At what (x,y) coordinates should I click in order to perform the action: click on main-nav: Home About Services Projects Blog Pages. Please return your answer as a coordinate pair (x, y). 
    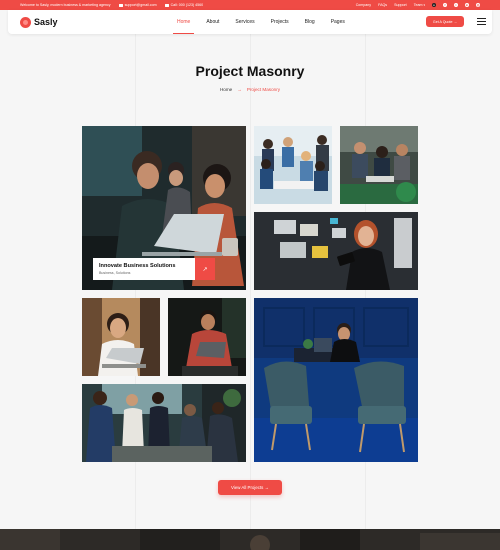
    Looking at the image, I should click on (258, 22).